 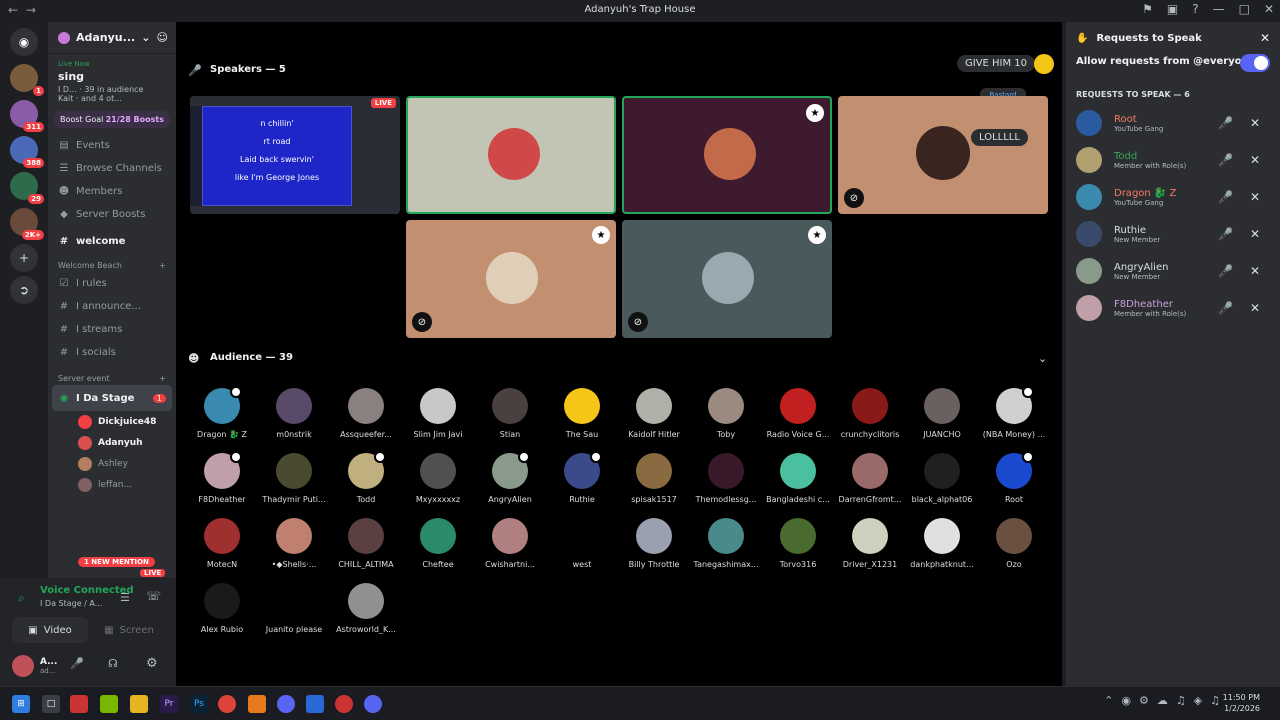 What do you see at coordinates (222, 477) in the screenshot?
I see `audience-member: F8Dheather` at bounding box center [222, 477].